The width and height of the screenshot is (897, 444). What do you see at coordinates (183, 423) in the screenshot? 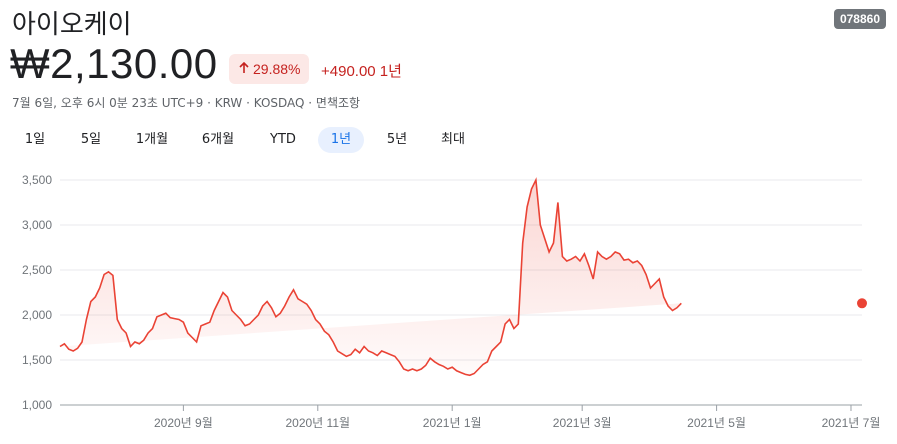
I see `x-tick-label: 2020년 9월` at bounding box center [183, 423].